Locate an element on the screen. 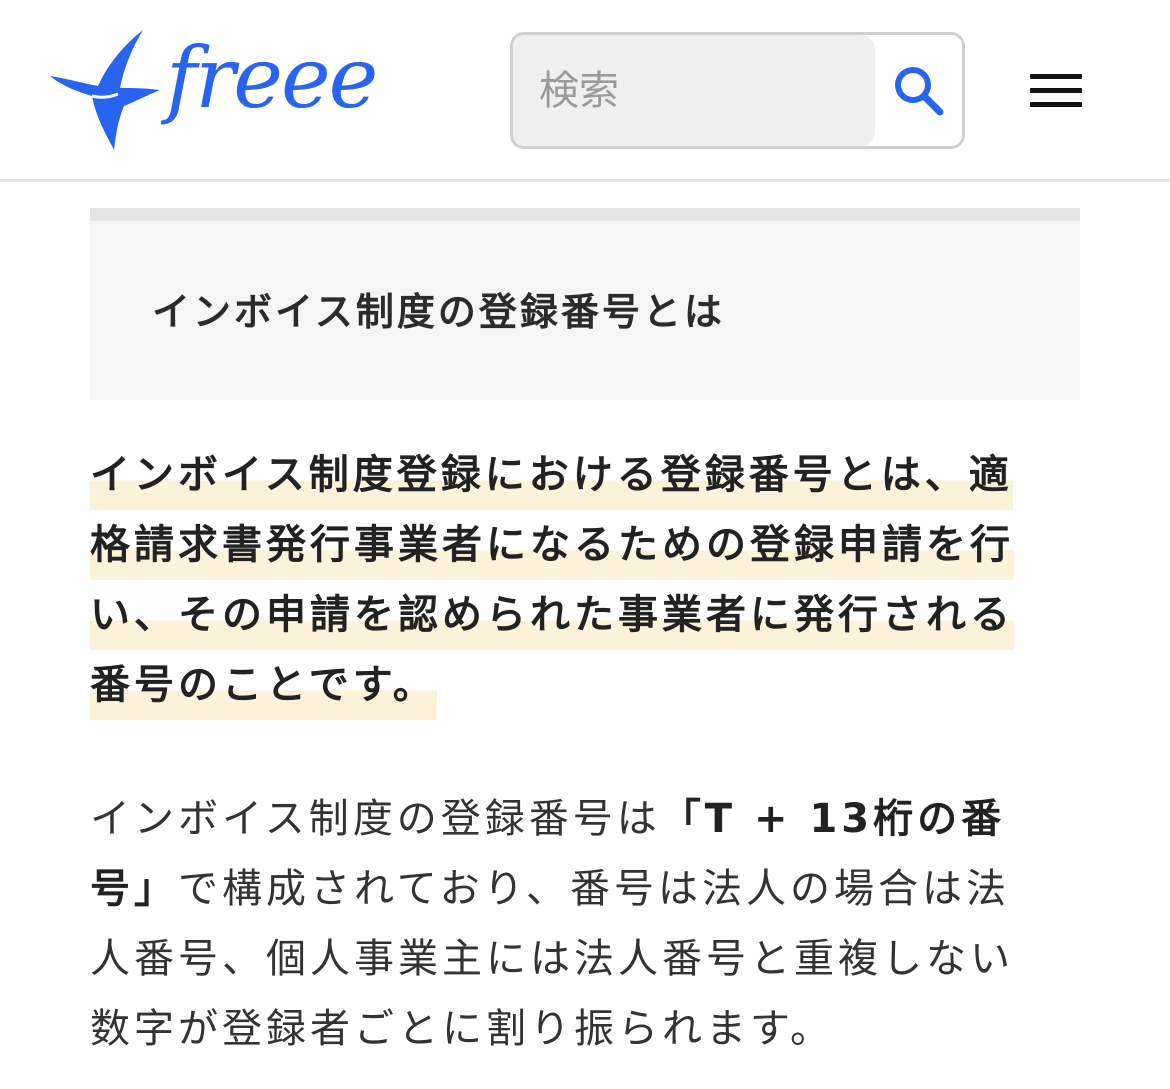  body-text: インボイス制度の登録番号は is located at coordinates (375, 819).